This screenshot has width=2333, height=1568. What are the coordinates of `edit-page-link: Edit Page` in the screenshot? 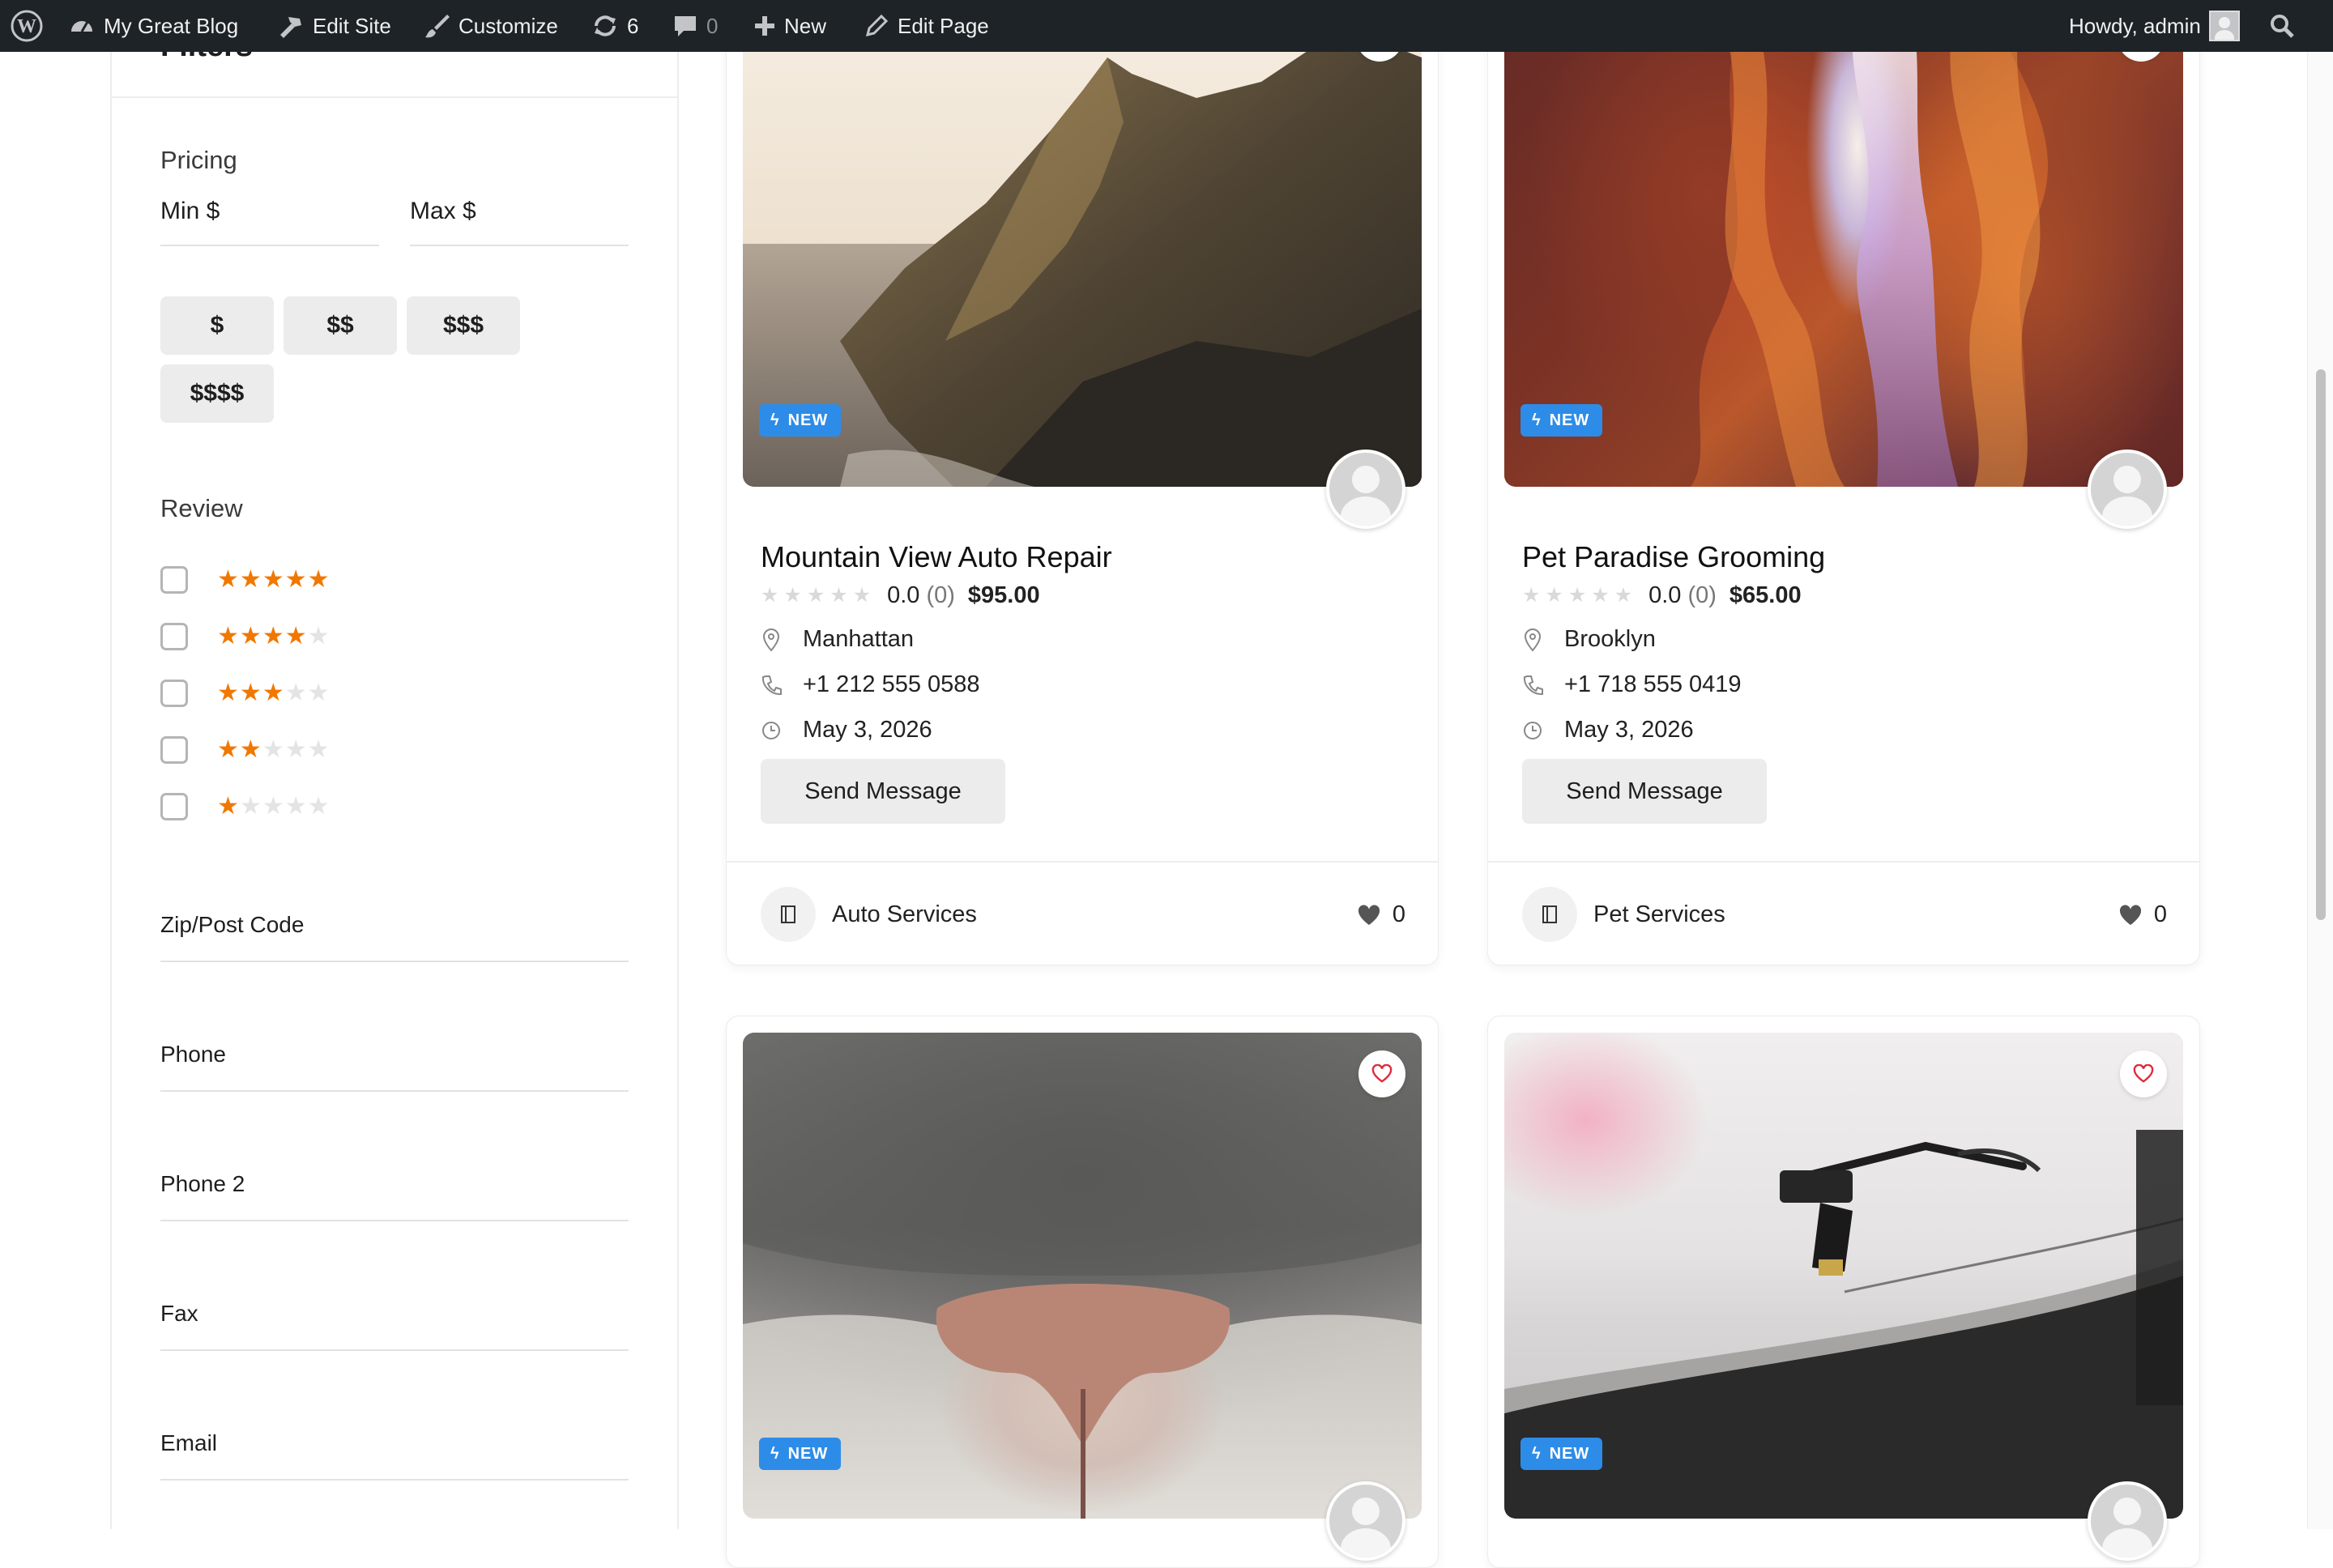 It's located at (926, 26).